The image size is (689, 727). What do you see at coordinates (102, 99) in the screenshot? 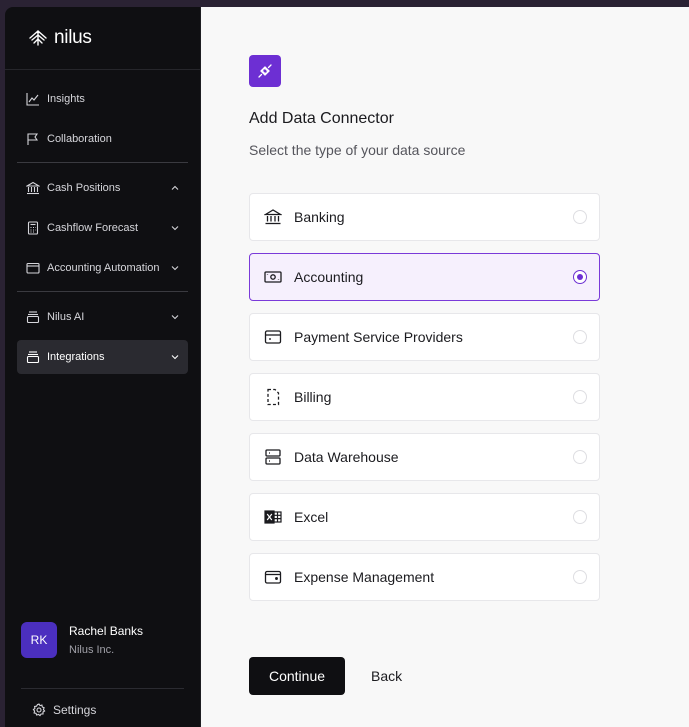
I see `sidebar-item-insights: Insights` at bounding box center [102, 99].